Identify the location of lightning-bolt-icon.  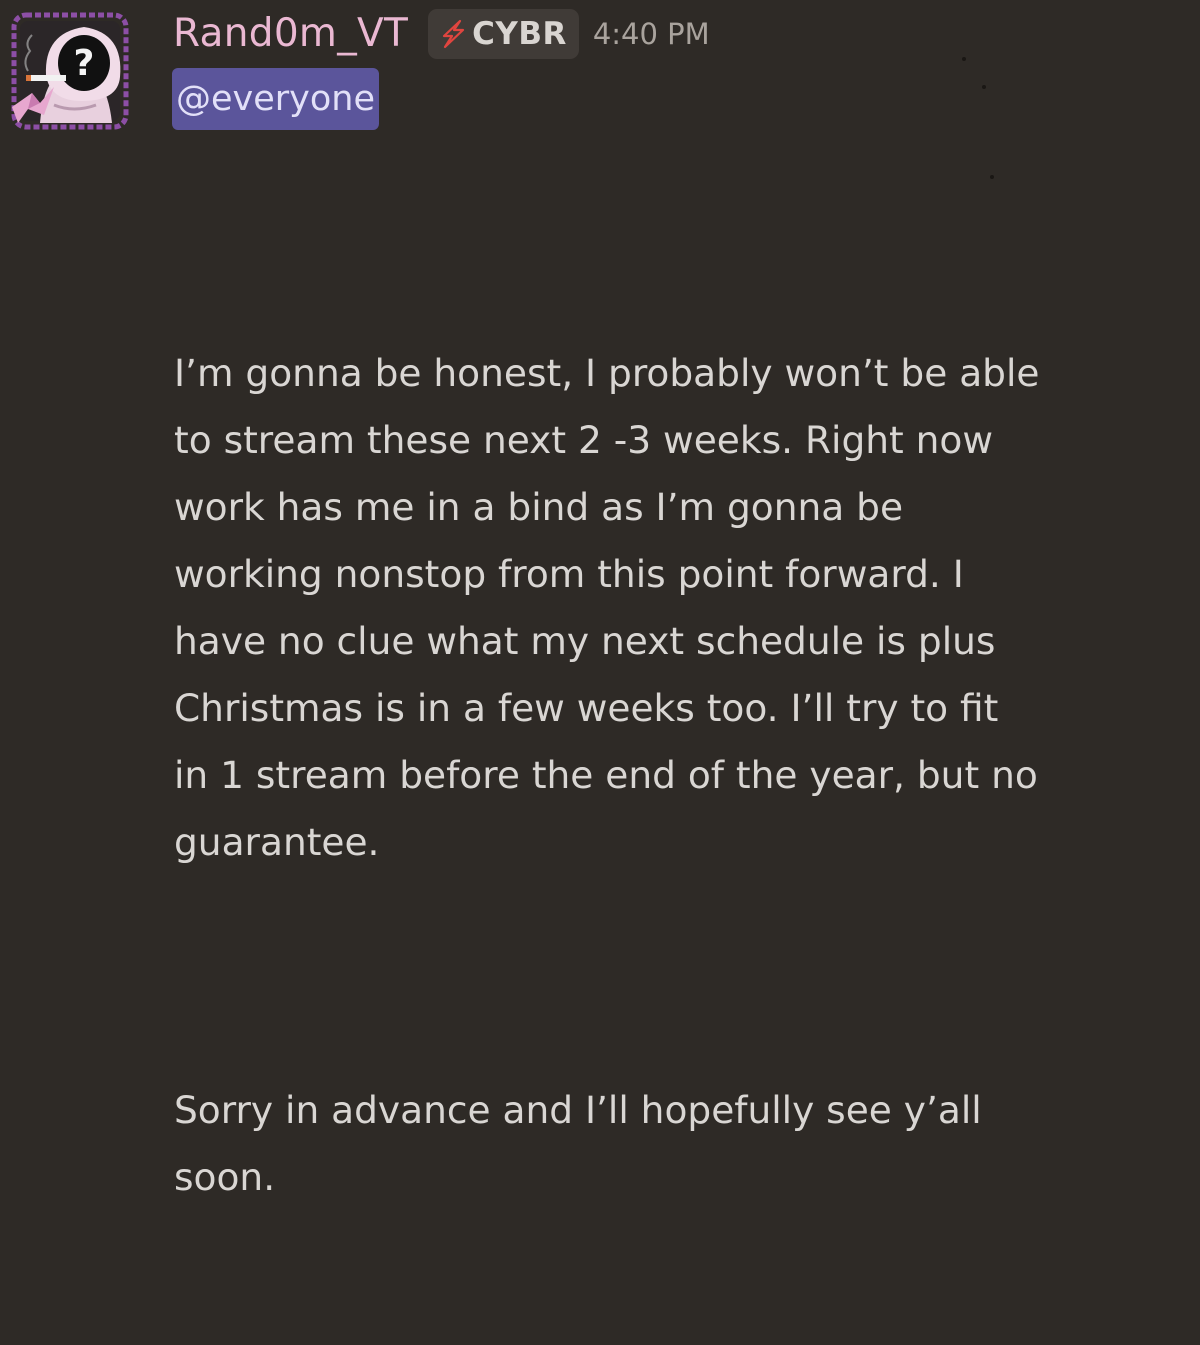
(453, 34).